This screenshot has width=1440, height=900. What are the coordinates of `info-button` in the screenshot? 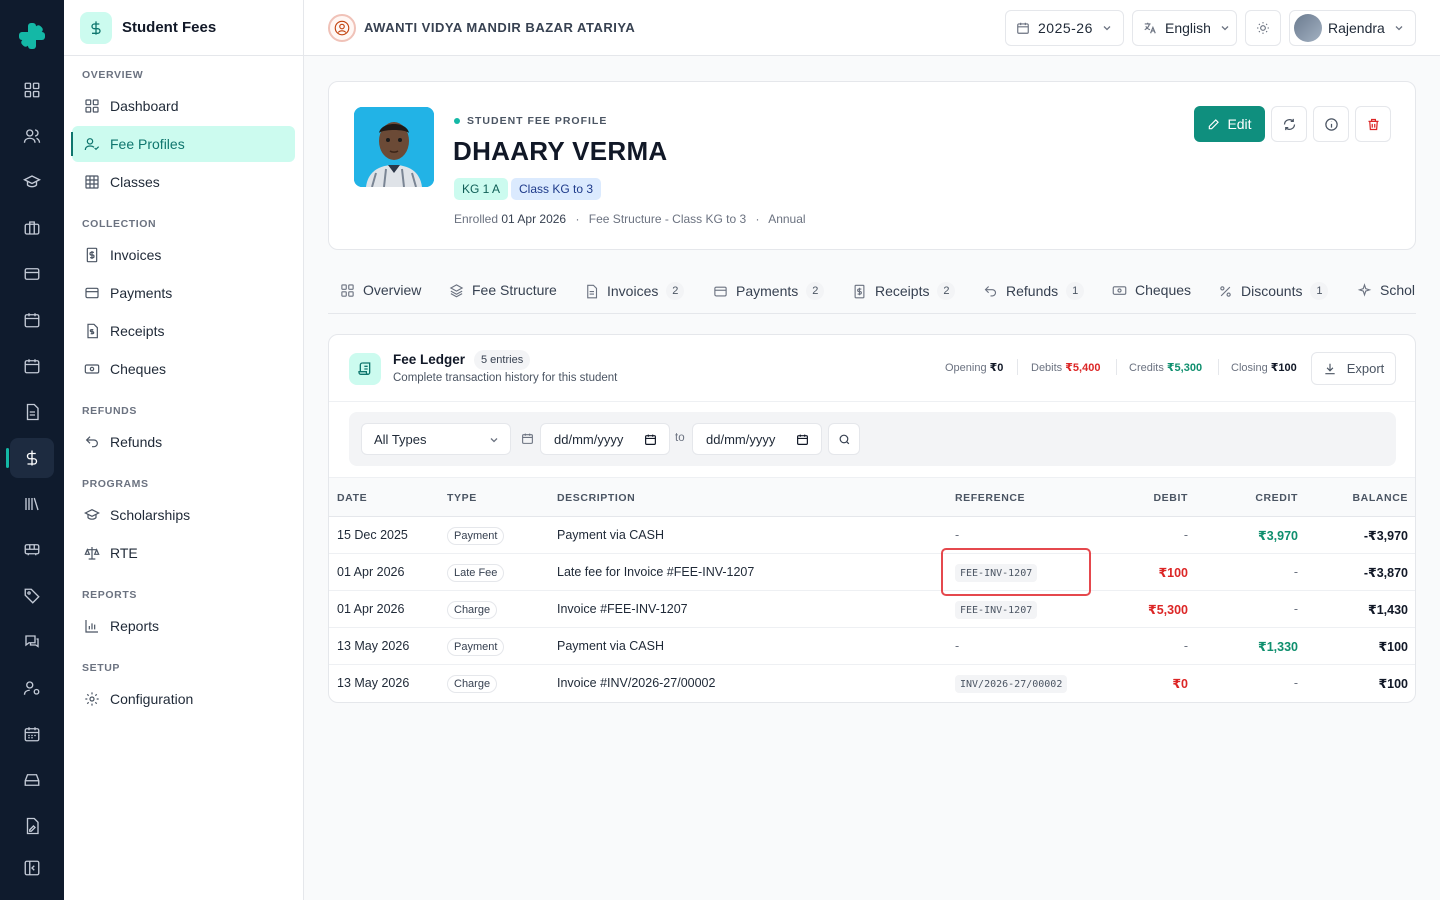 It's located at (1331, 124).